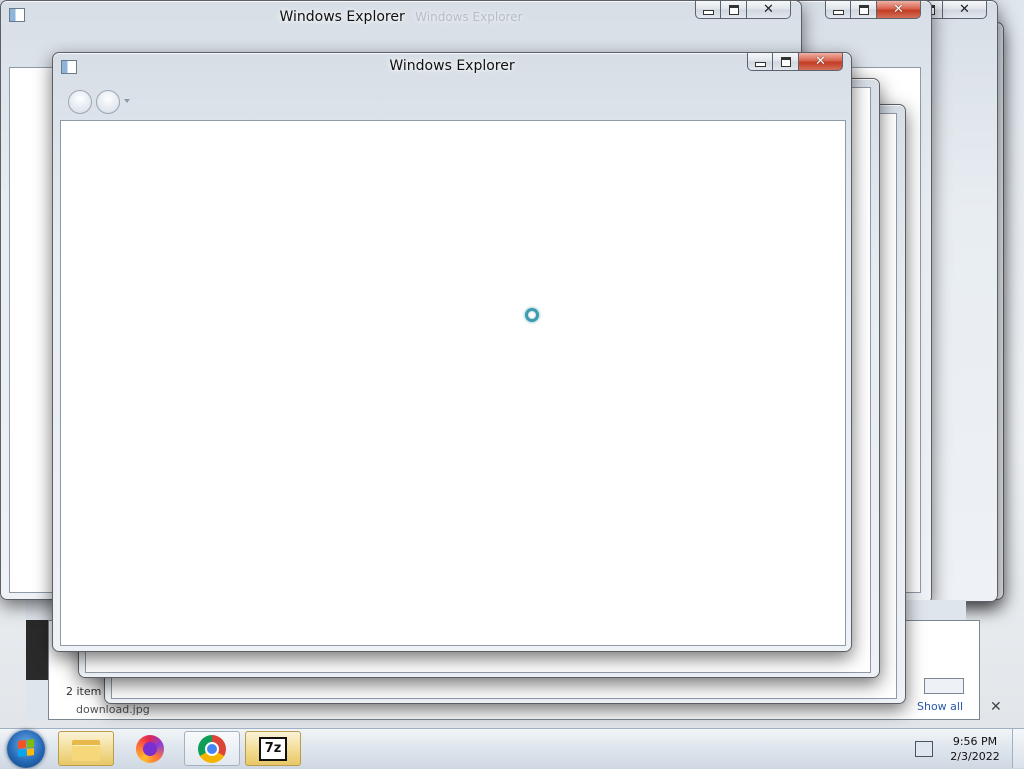  I want to click on windows-logo-icon, so click(26, 748).